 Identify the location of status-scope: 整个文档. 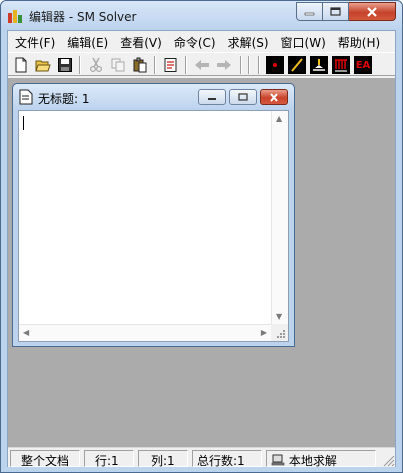
(45, 459).